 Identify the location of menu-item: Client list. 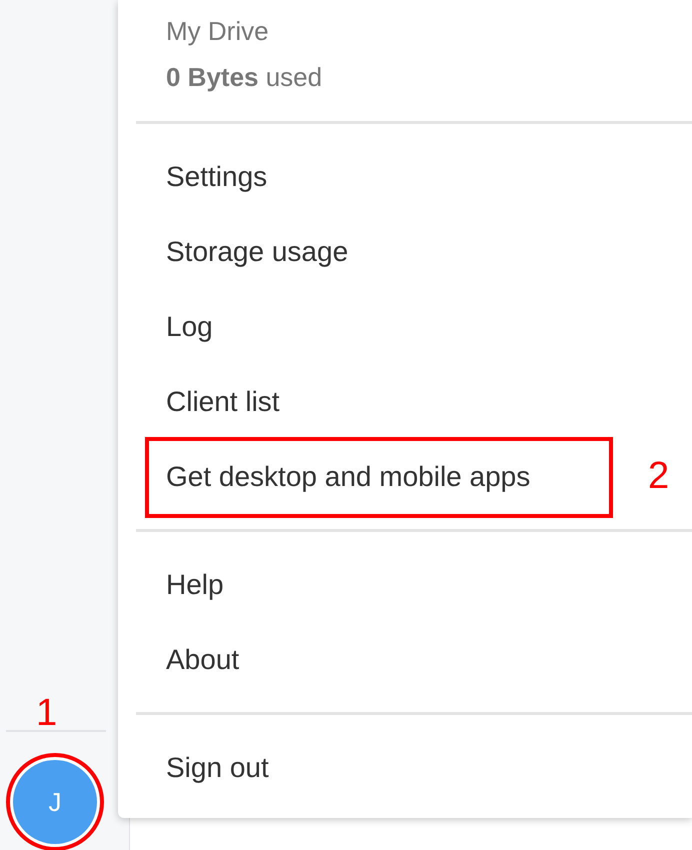
(223, 401).